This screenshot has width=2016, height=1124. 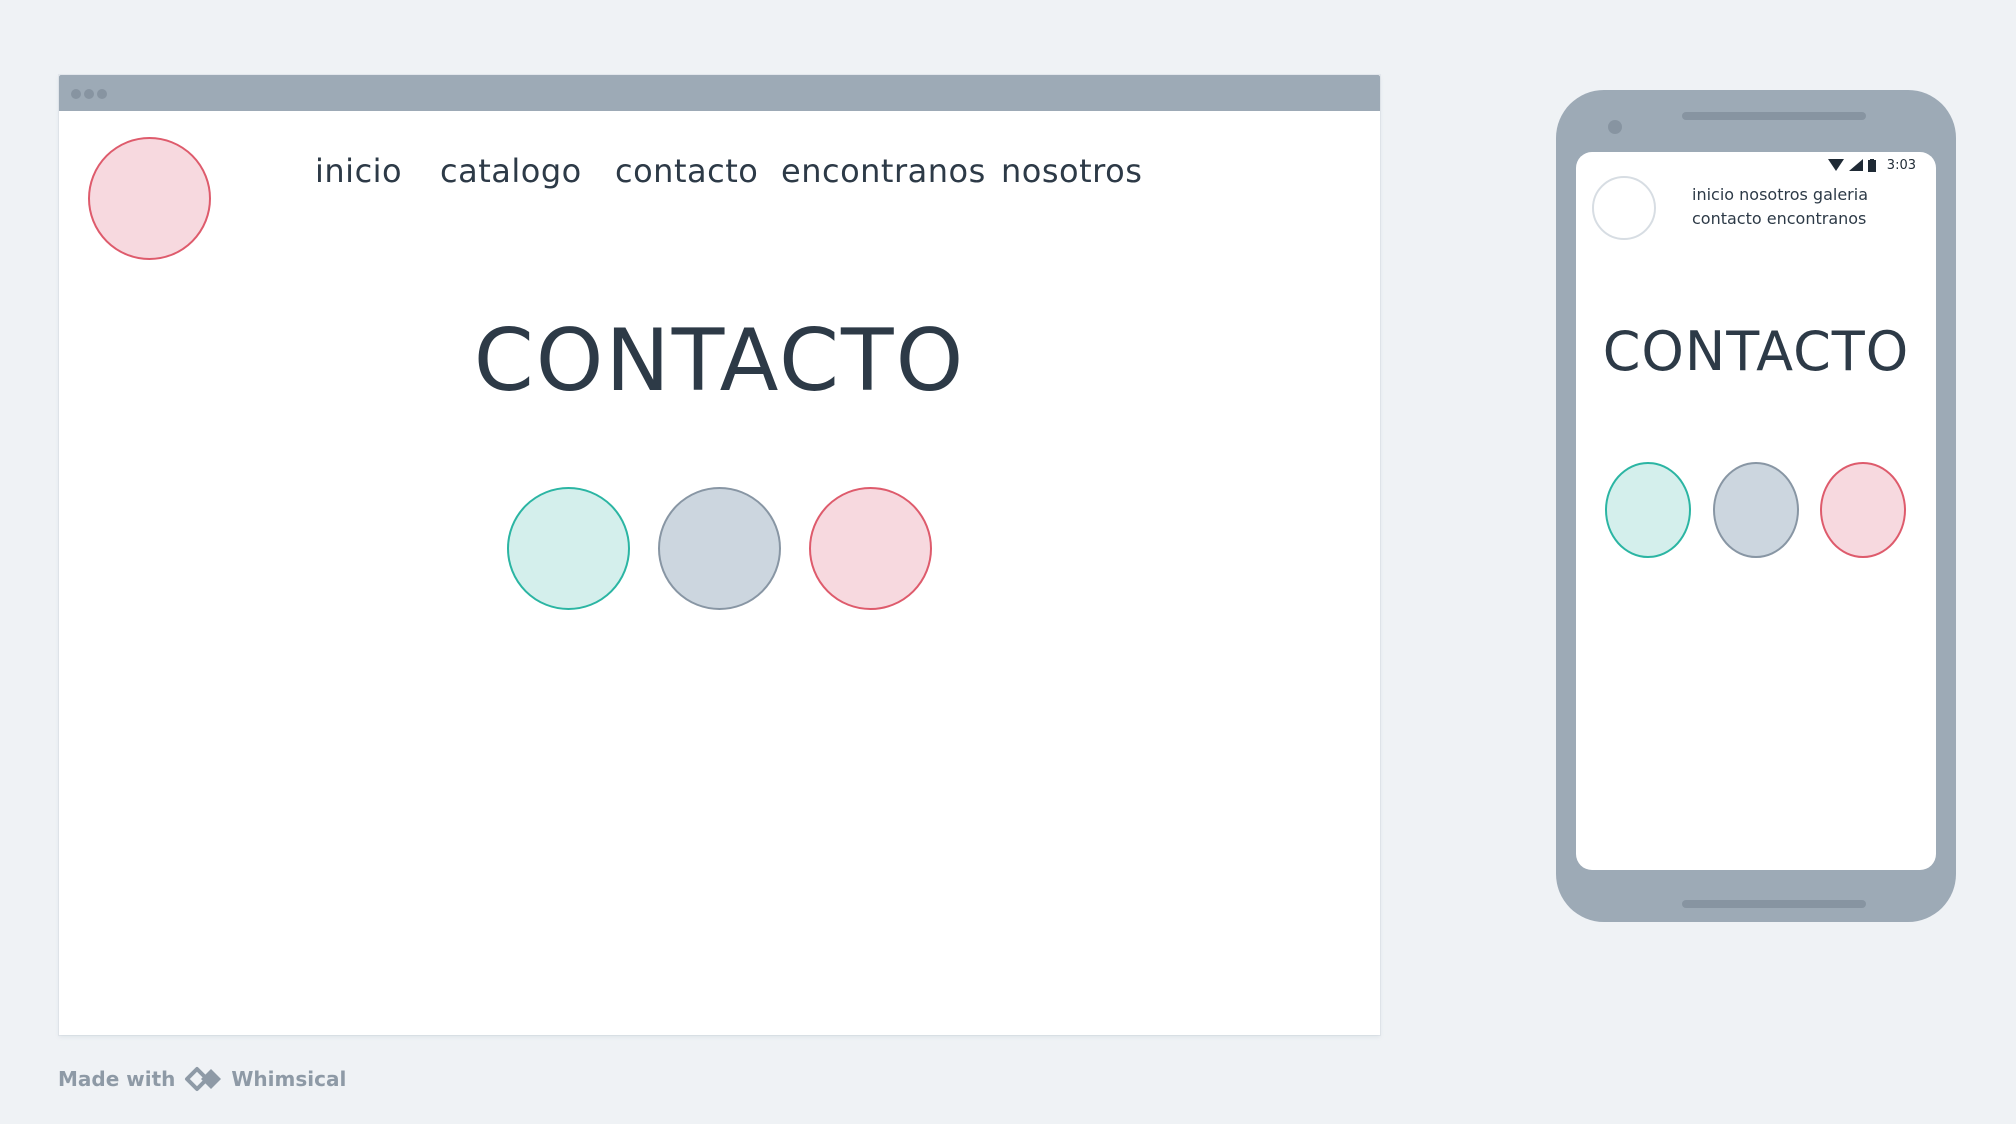 What do you see at coordinates (1648, 510) in the screenshot?
I see `mobile-contact-circle-teal` at bounding box center [1648, 510].